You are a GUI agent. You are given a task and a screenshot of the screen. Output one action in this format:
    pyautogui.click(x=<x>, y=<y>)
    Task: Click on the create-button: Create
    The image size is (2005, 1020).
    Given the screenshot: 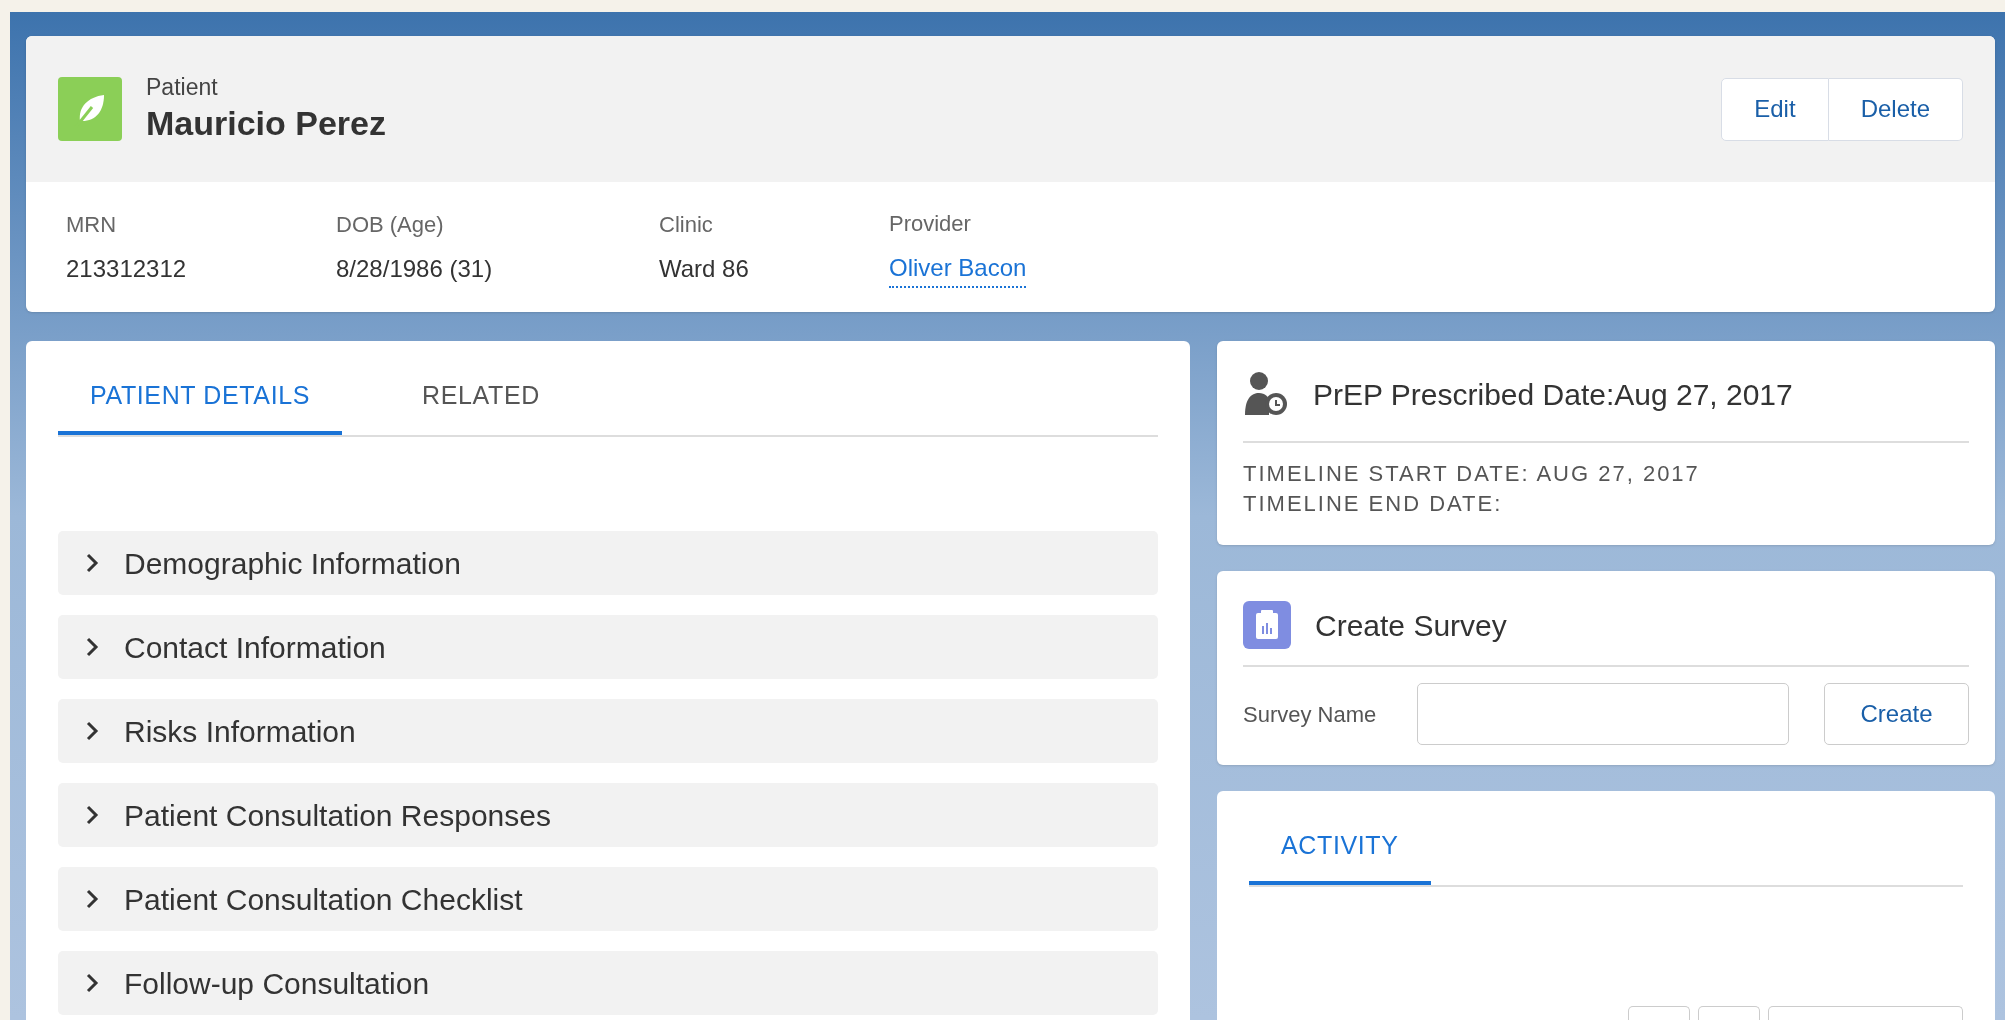 What is the action you would take?
    pyautogui.click(x=1896, y=714)
    